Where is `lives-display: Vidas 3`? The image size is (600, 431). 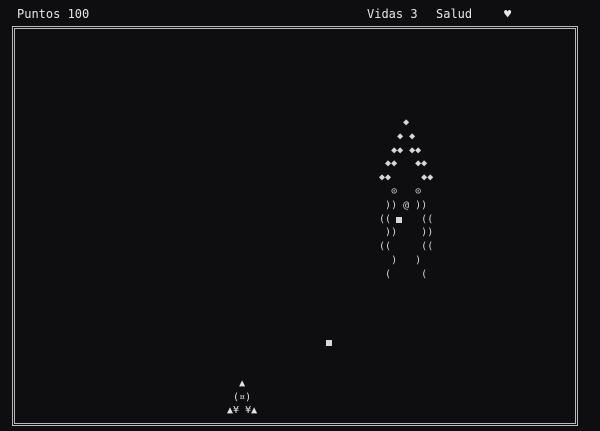 lives-display: Vidas 3 is located at coordinates (392, 14).